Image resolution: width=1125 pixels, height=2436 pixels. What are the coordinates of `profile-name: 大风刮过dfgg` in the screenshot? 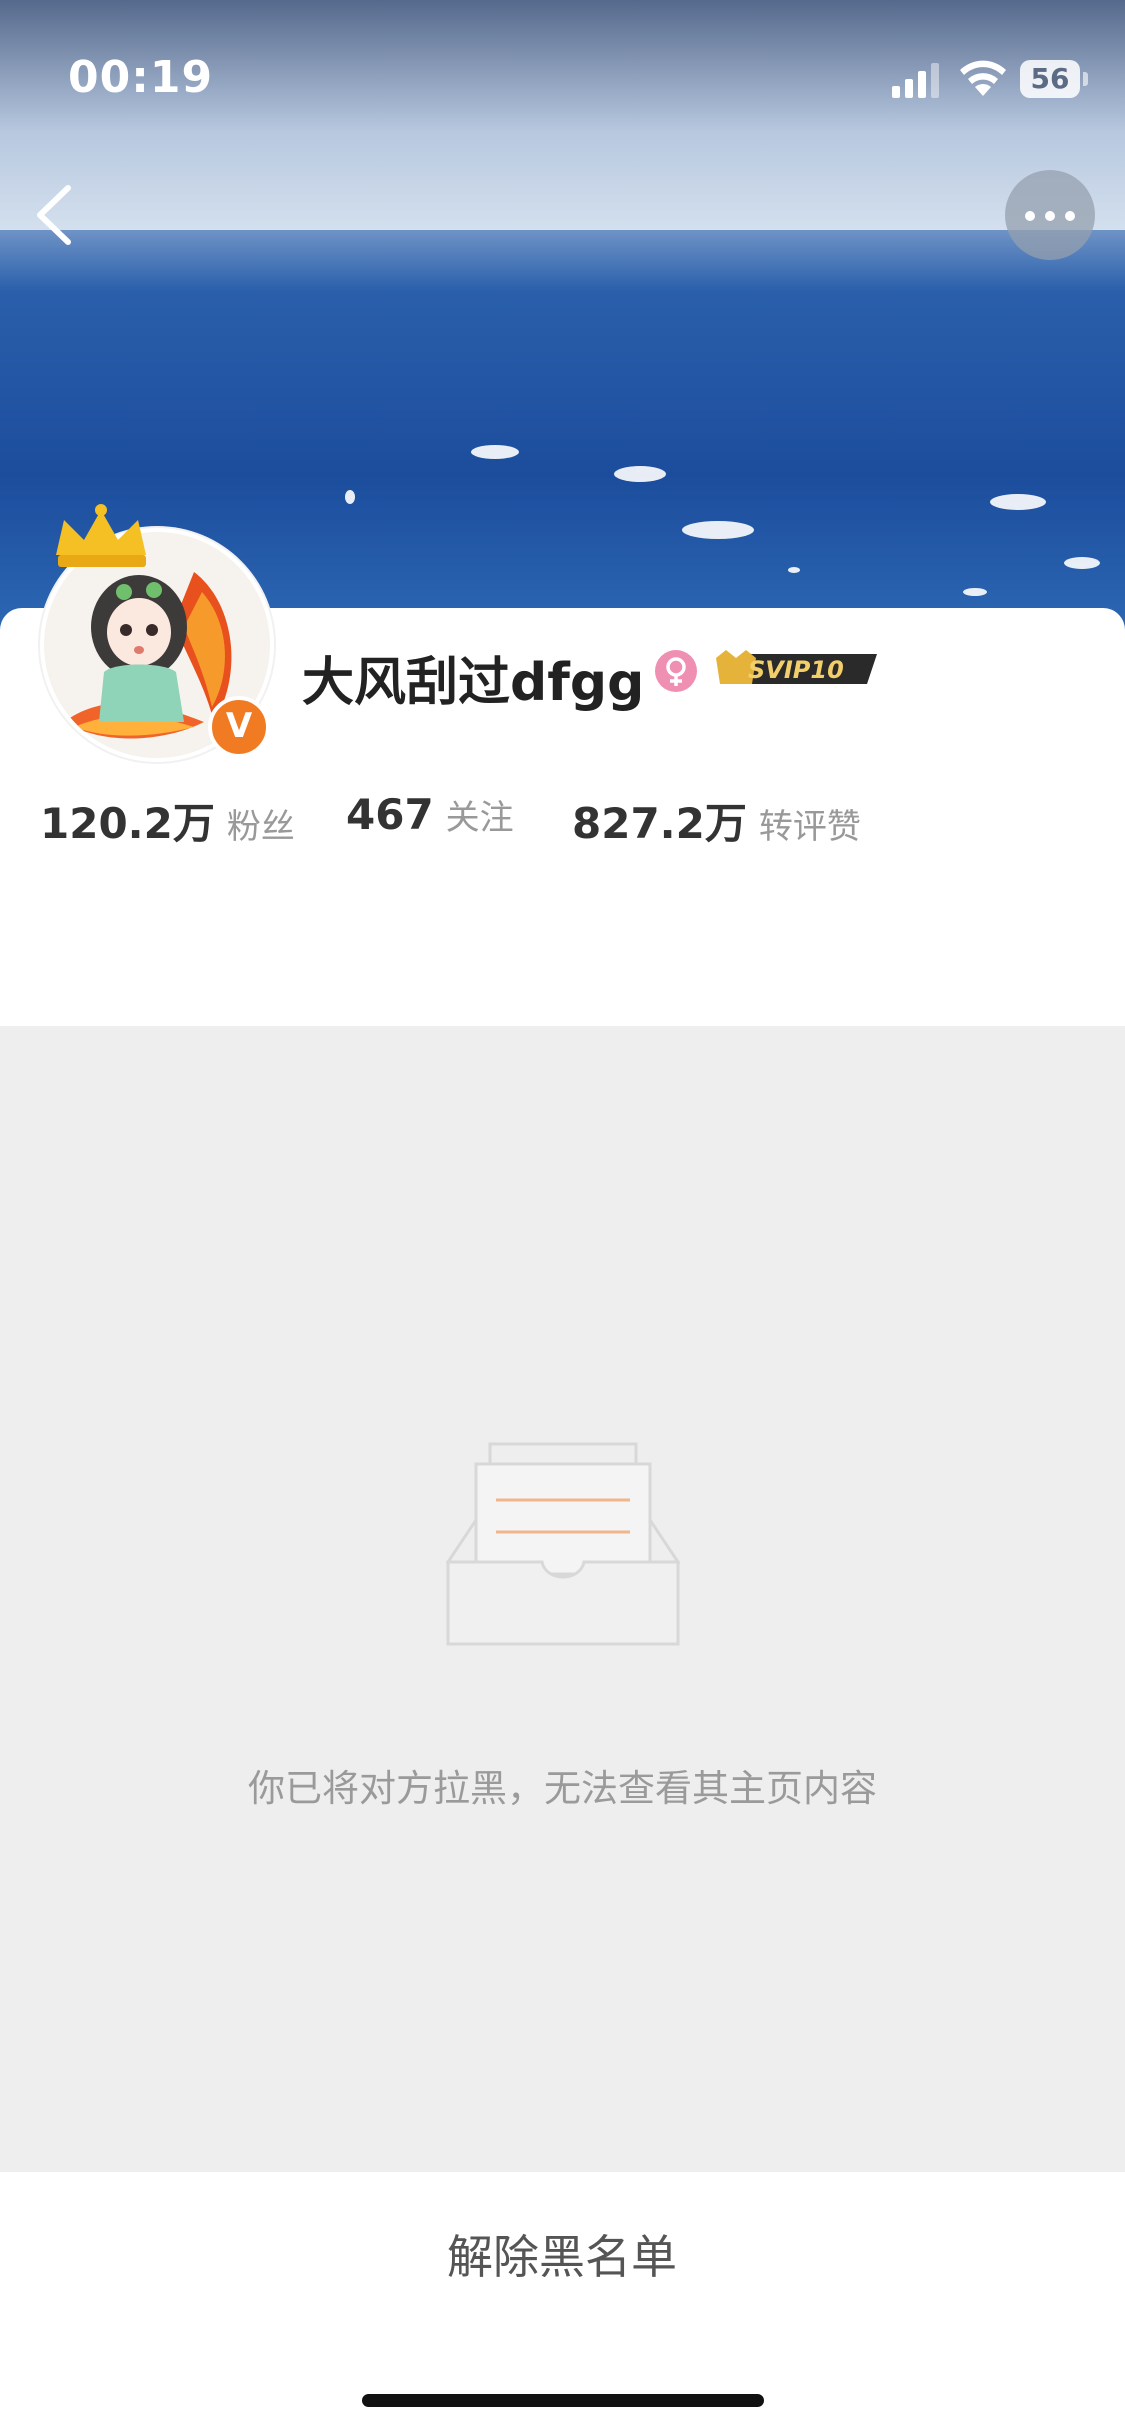 It's located at (473, 683).